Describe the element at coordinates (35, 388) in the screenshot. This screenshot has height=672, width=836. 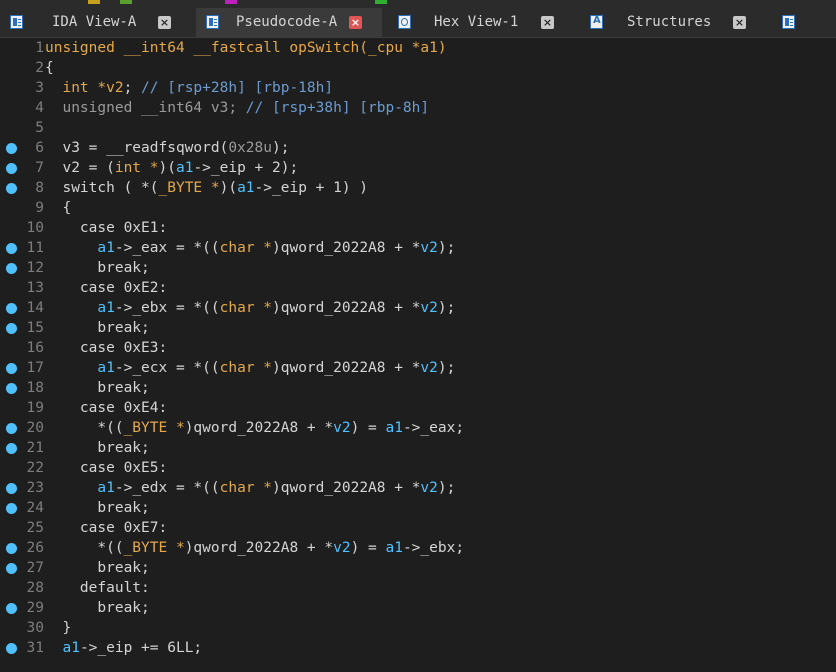
I see `line-number: 18` at that location.